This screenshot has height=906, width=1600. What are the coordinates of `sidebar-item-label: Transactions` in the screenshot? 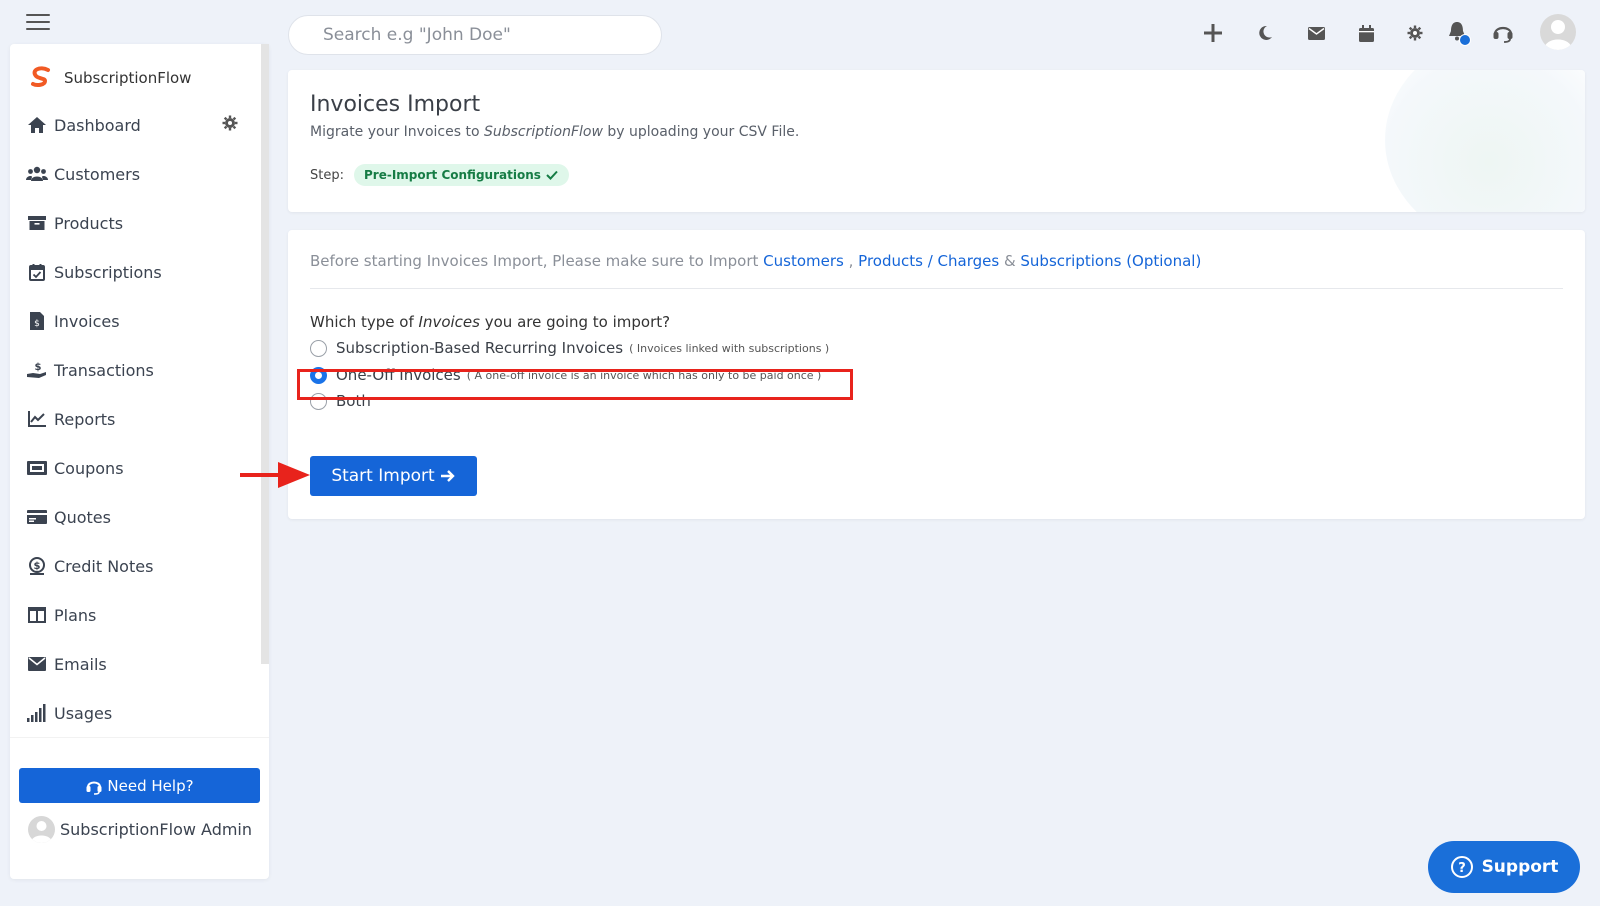 It's located at (104, 370).